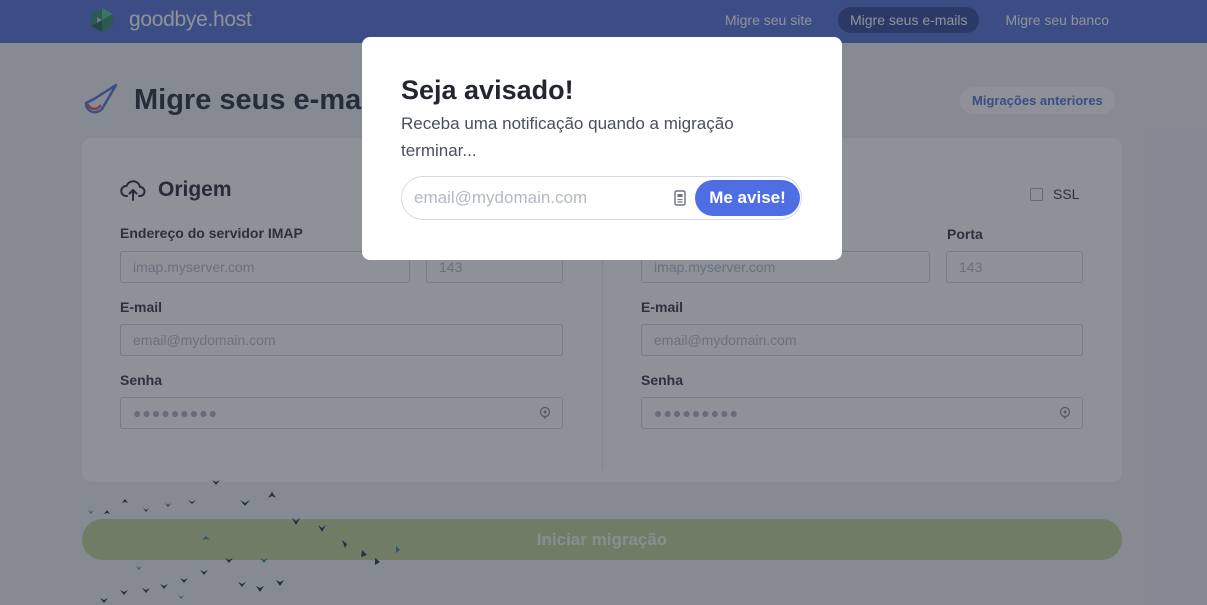  Describe the element at coordinates (539, 198) in the screenshot. I see `notify-email-input` at that location.